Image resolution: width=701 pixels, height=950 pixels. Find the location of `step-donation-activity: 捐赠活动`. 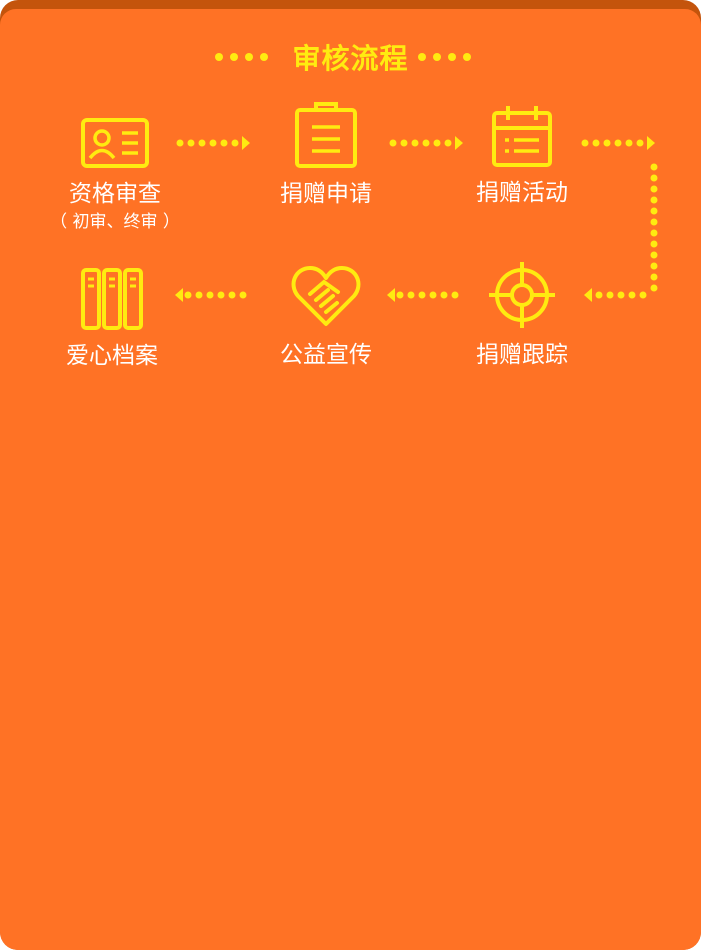

step-donation-activity: 捐赠活动 is located at coordinates (522, 156).